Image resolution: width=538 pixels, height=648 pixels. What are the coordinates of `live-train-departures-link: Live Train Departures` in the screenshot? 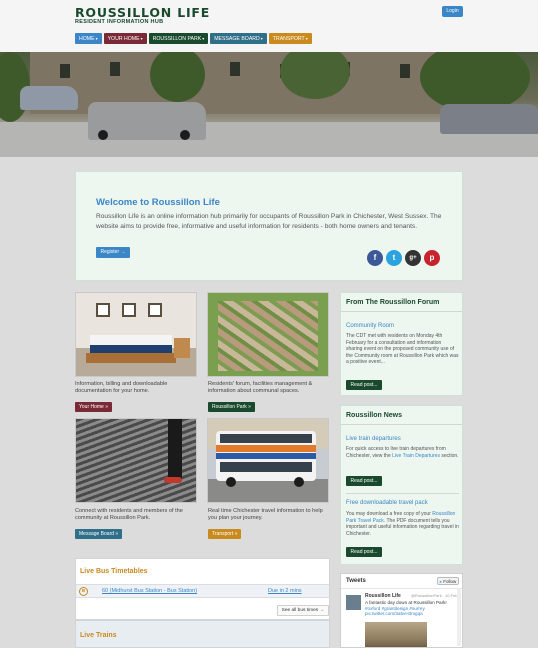 It's located at (416, 456).